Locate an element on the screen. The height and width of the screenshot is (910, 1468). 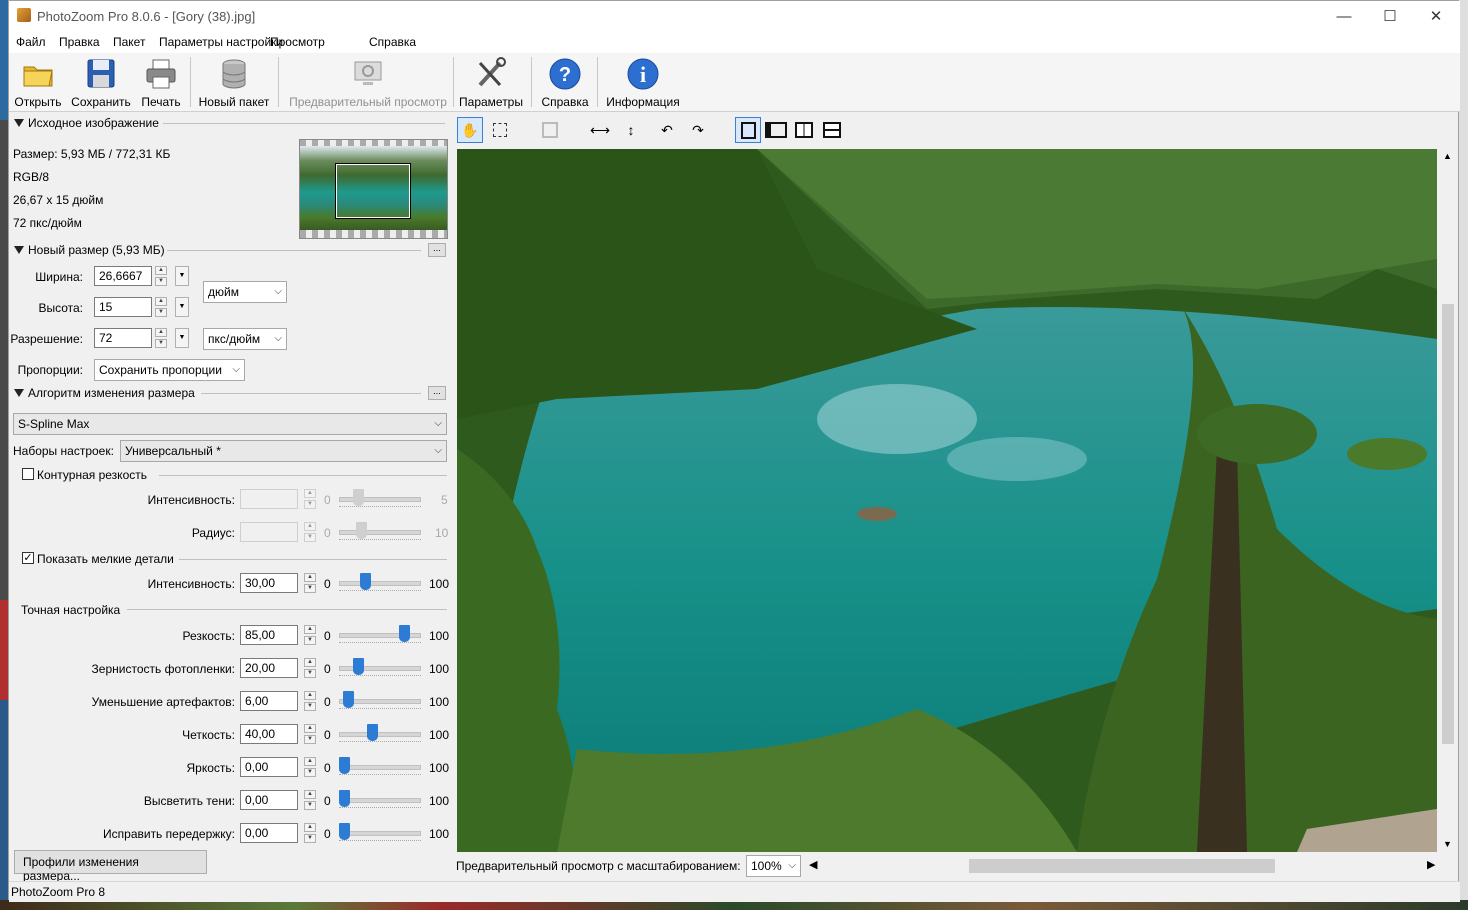
crop-button is located at coordinates (550, 130).